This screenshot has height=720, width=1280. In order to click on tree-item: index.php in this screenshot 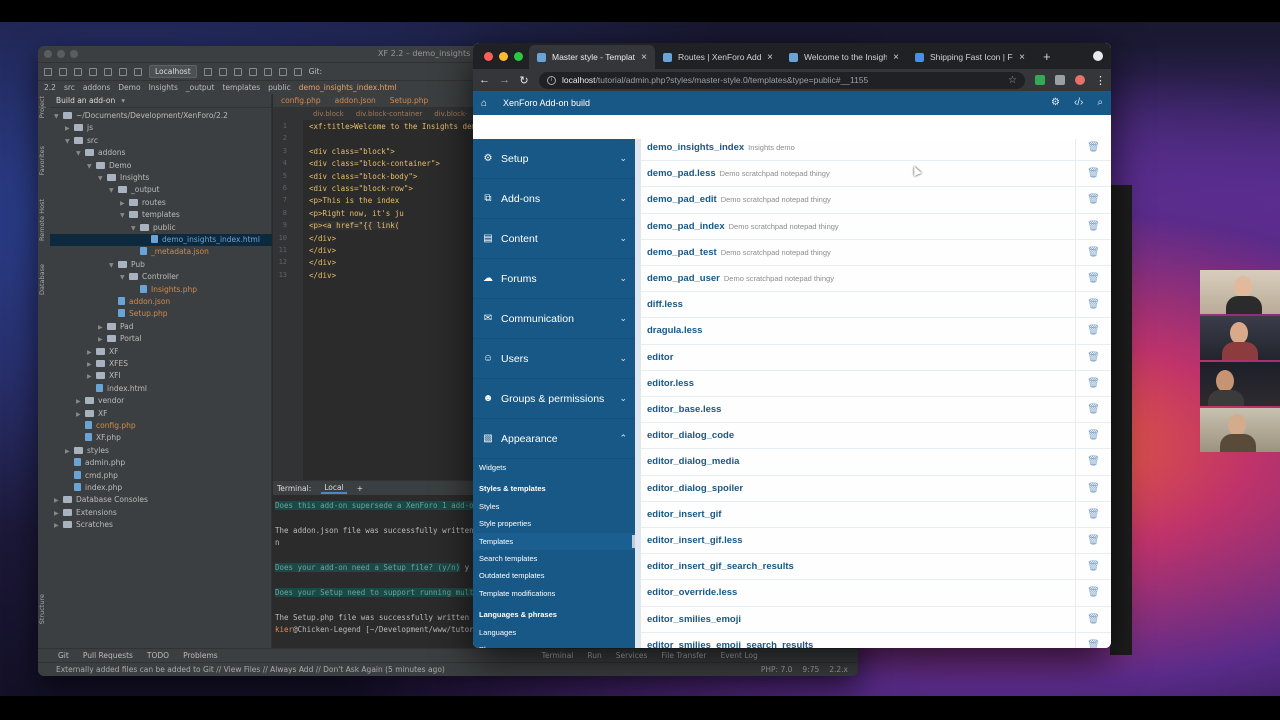, I will do `click(161, 488)`.